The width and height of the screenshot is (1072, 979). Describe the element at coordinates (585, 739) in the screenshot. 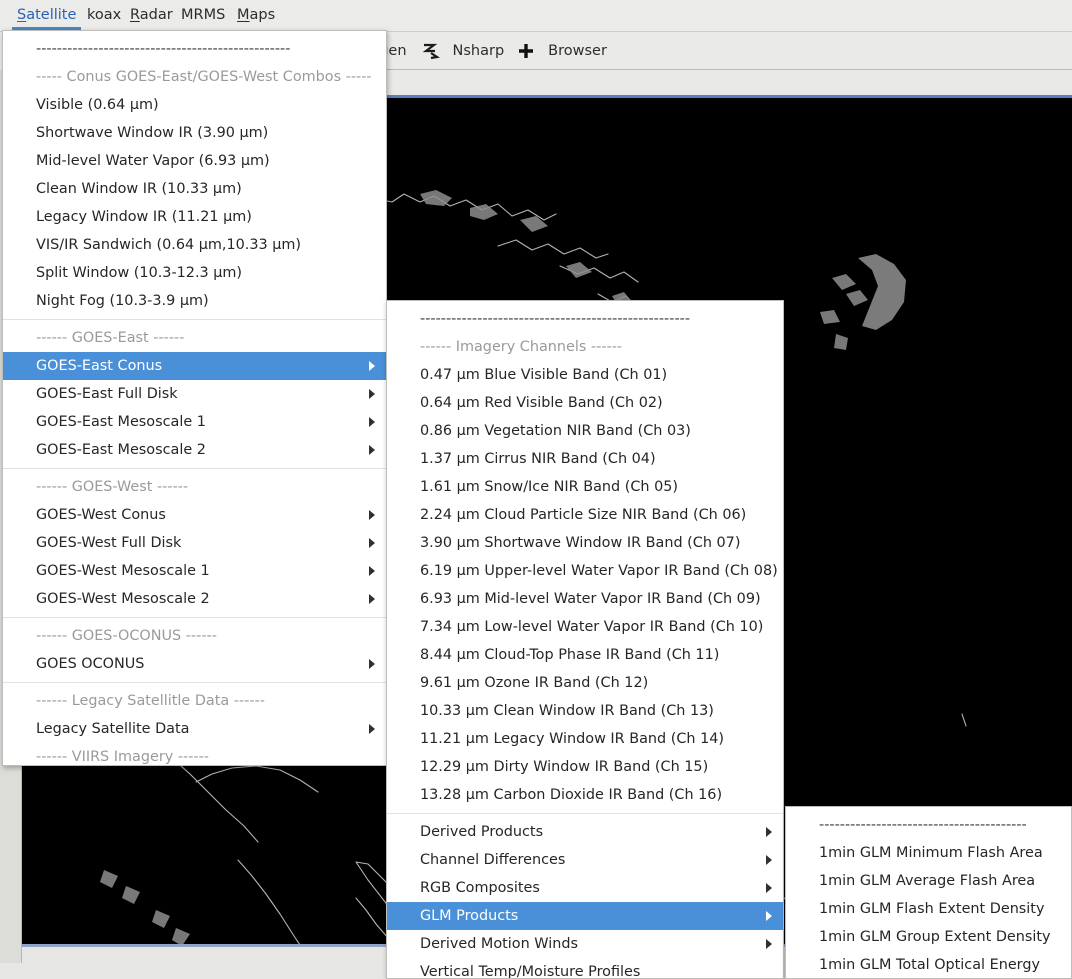

I see `goes-east-conus-menu-item-11-21-m-legacy-window-ir-band-ch-14: 11.21 µm Legacy Window IR Band (Ch 14)` at that location.